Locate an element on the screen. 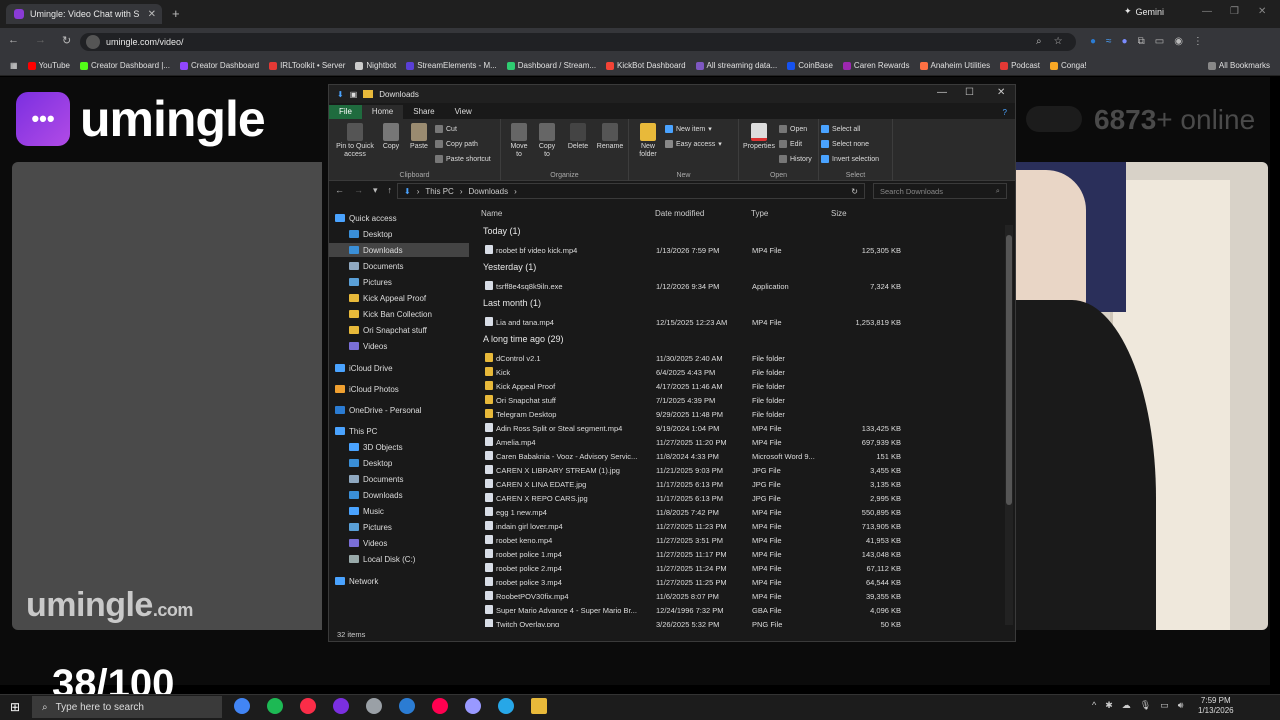 This screenshot has height=720, width=1280. paste-button: Paste is located at coordinates (419, 137).